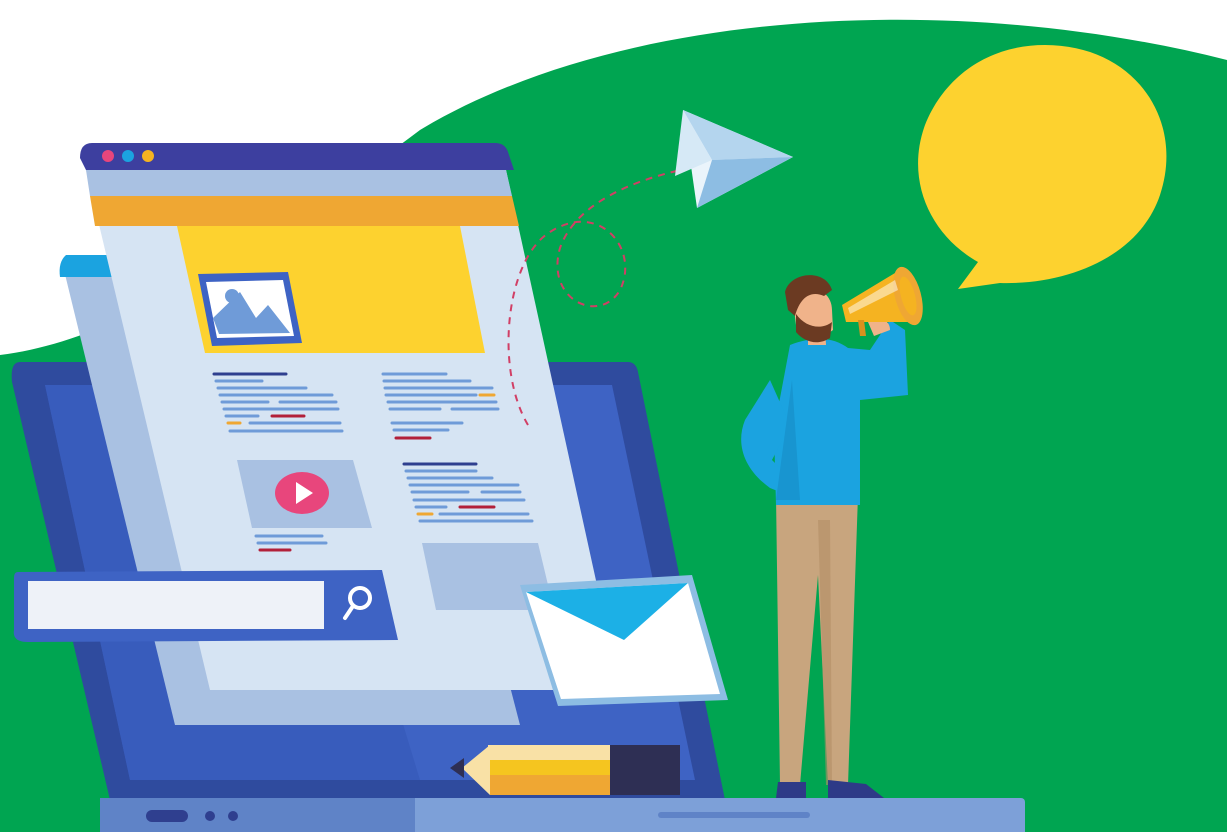  What do you see at coordinates (302, 493) in the screenshot?
I see `play-icon` at bounding box center [302, 493].